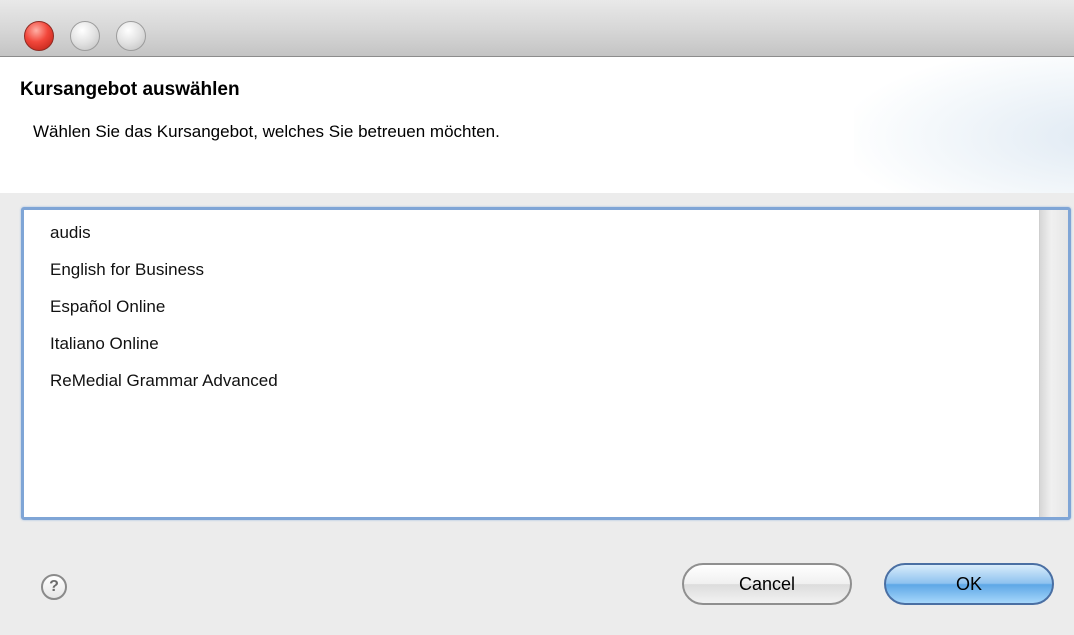 The width and height of the screenshot is (1074, 635). Describe the element at coordinates (164, 380) in the screenshot. I see `list-item: ReMedial Grammar Advanced` at that location.